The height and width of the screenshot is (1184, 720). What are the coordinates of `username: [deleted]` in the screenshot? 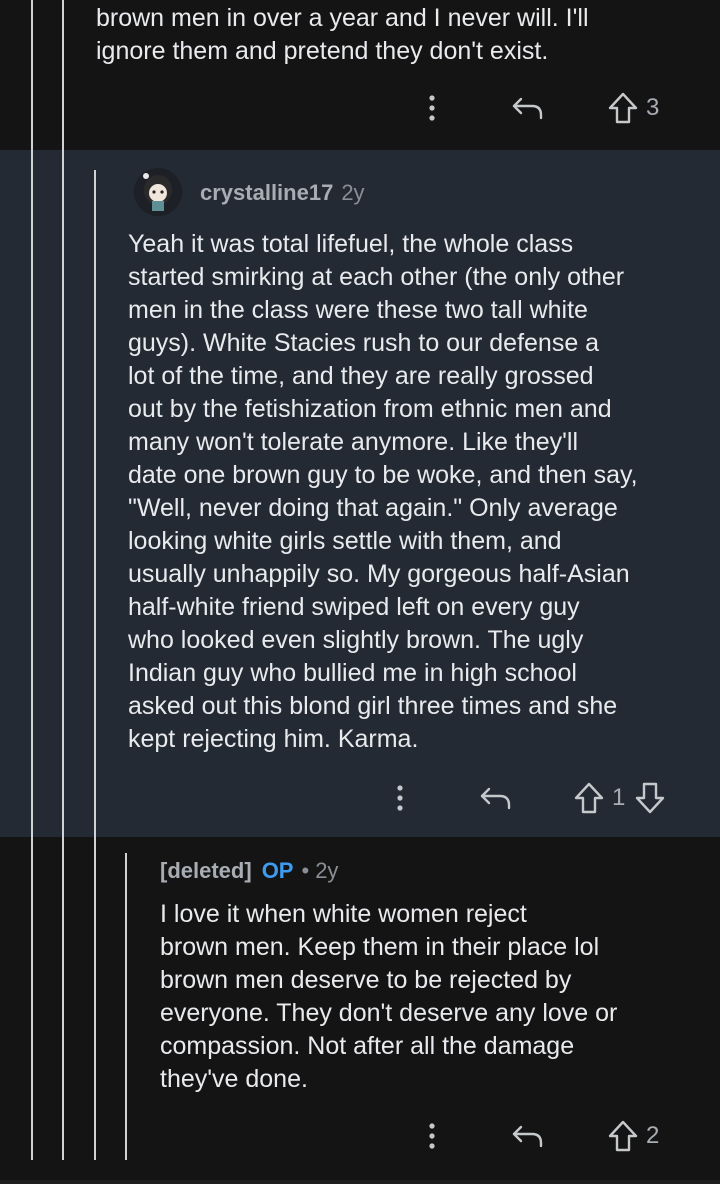 It's located at (206, 871).